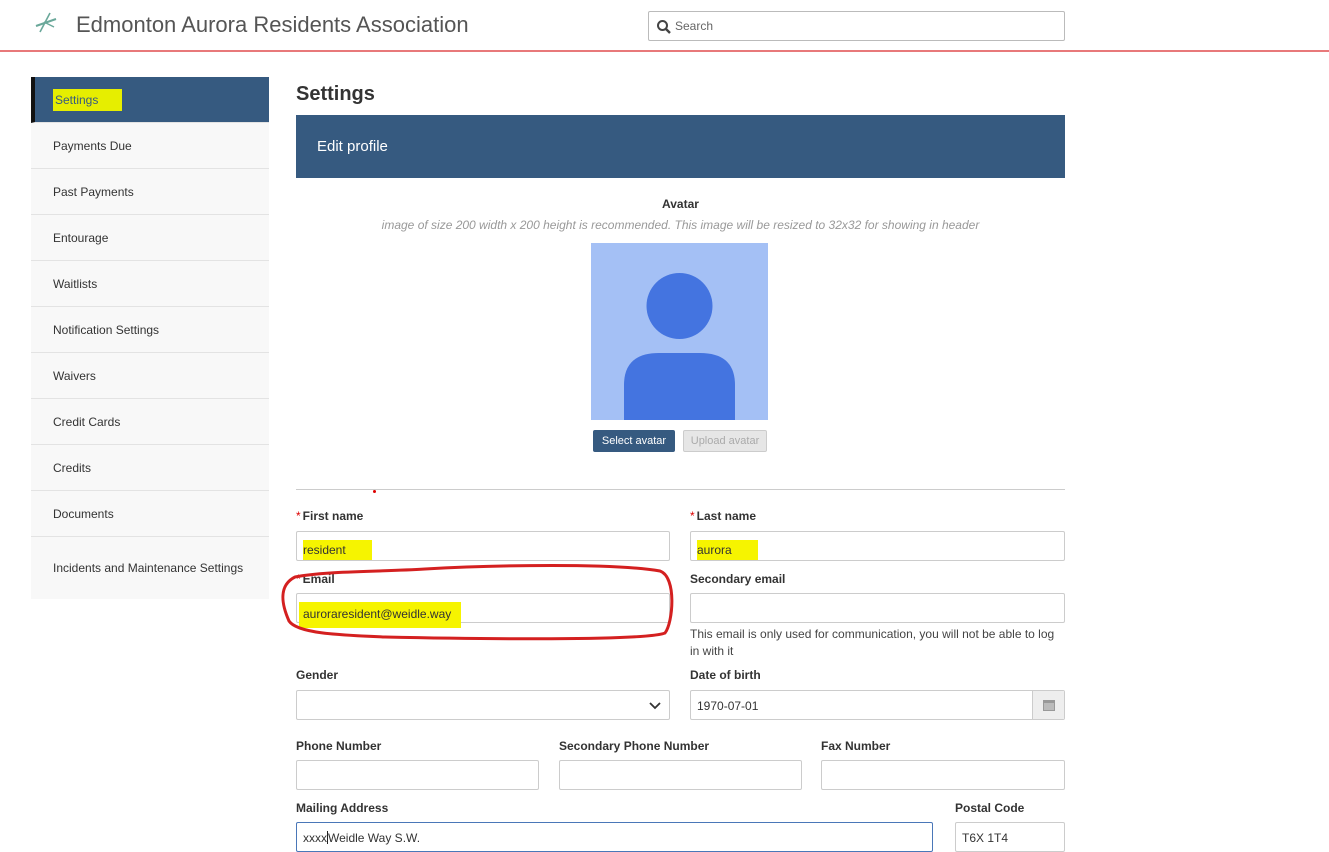 The width and height of the screenshot is (1329, 852). What do you see at coordinates (150, 422) in the screenshot?
I see `sidebar-item-credit-cards: Credit Cards` at bounding box center [150, 422].